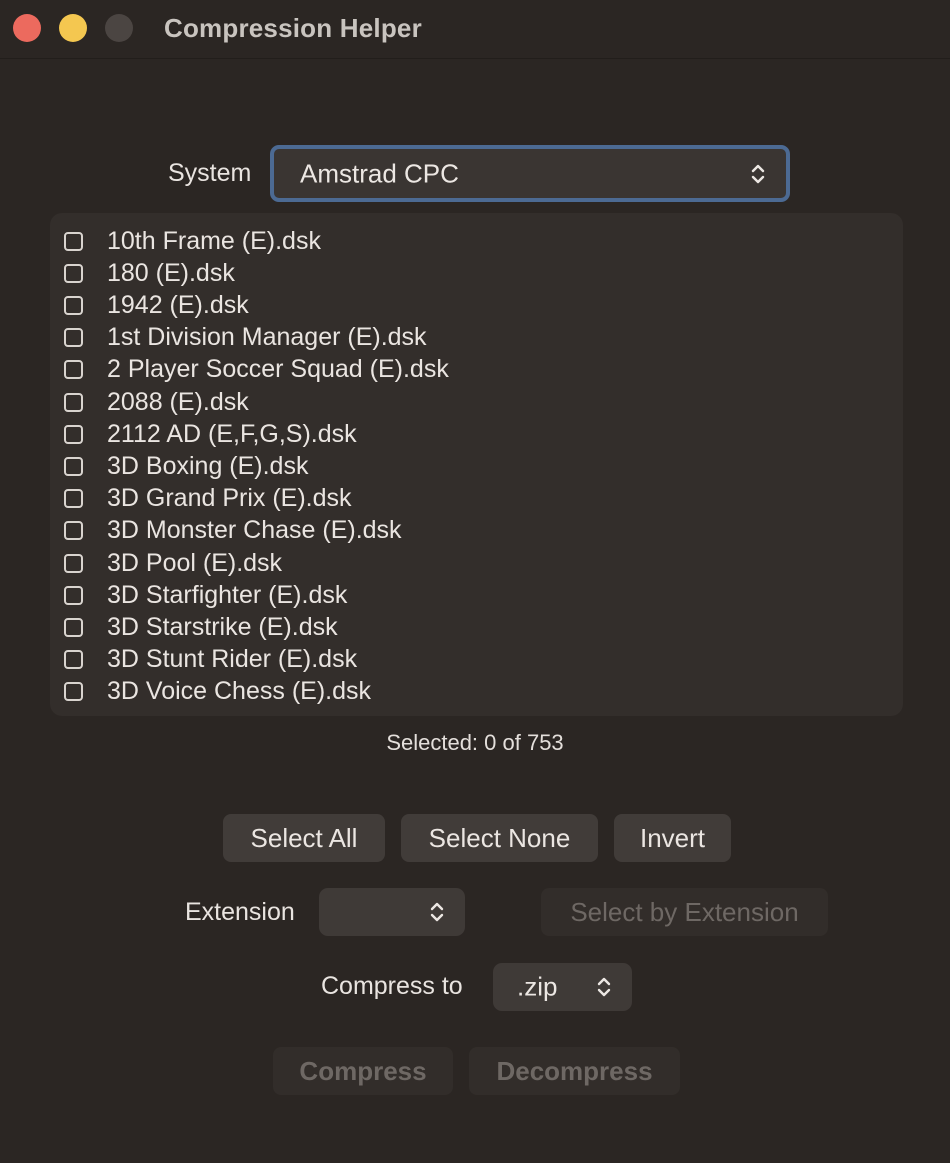 This screenshot has width=950, height=1163. Describe the element at coordinates (208, 465) in the screenshot. I see `file-name-label: 3D Boxing (E).dsk` at that location.